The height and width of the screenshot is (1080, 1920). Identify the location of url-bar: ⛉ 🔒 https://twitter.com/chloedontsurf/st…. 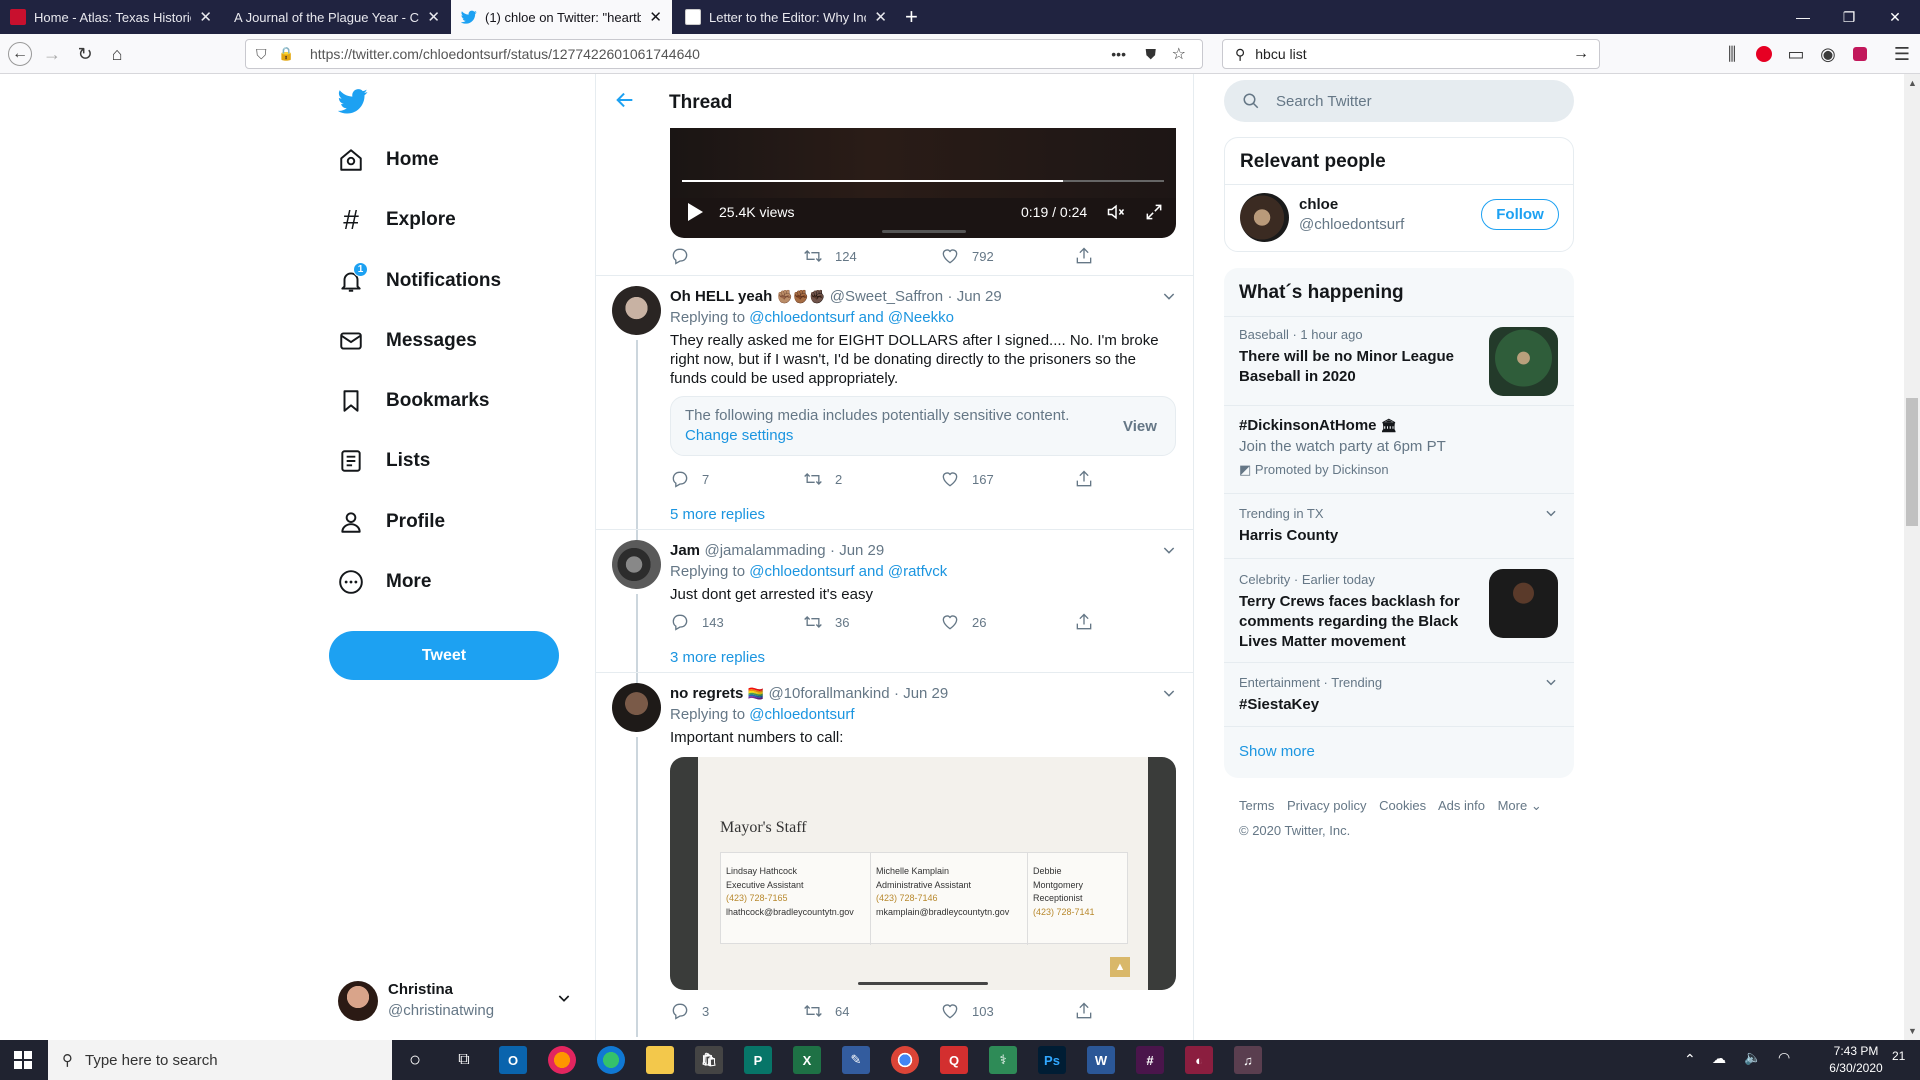
(724, 54).